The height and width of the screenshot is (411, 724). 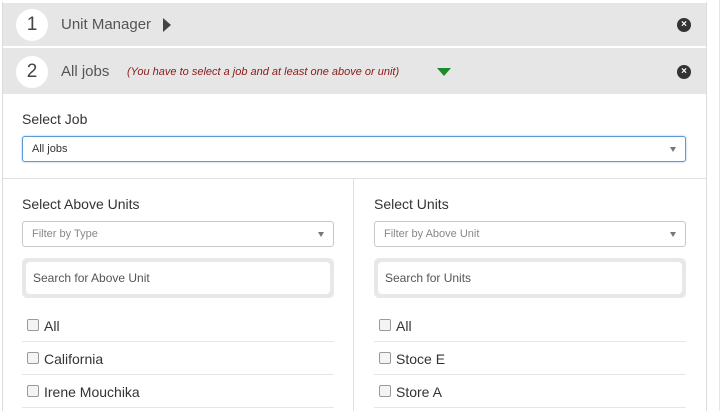 I want to click on above-unit-search-box, so click(x=178, y=278).